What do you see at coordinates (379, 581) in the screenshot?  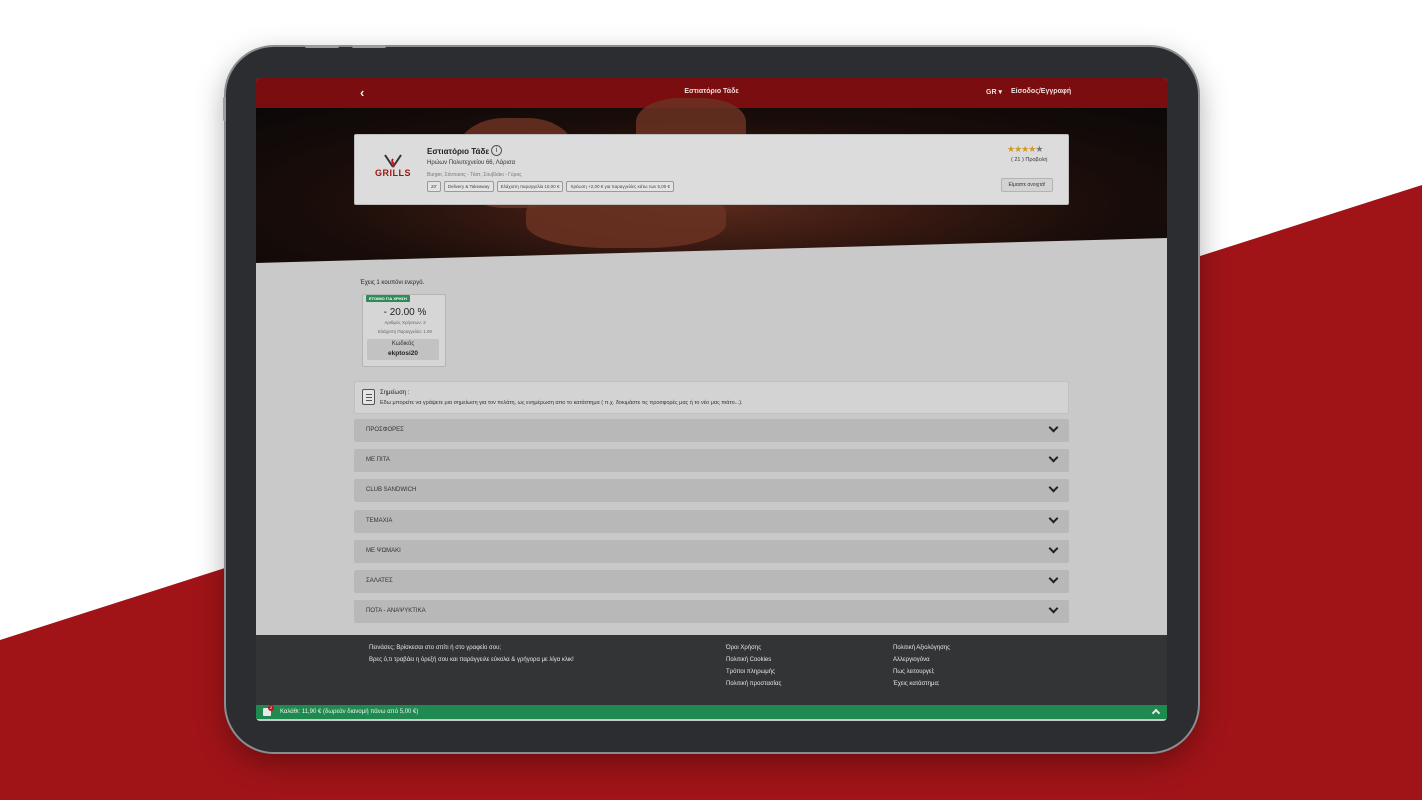 I see `category-label: ΣΑΛΑΤΕΣ` at bounding box center [379, 581].